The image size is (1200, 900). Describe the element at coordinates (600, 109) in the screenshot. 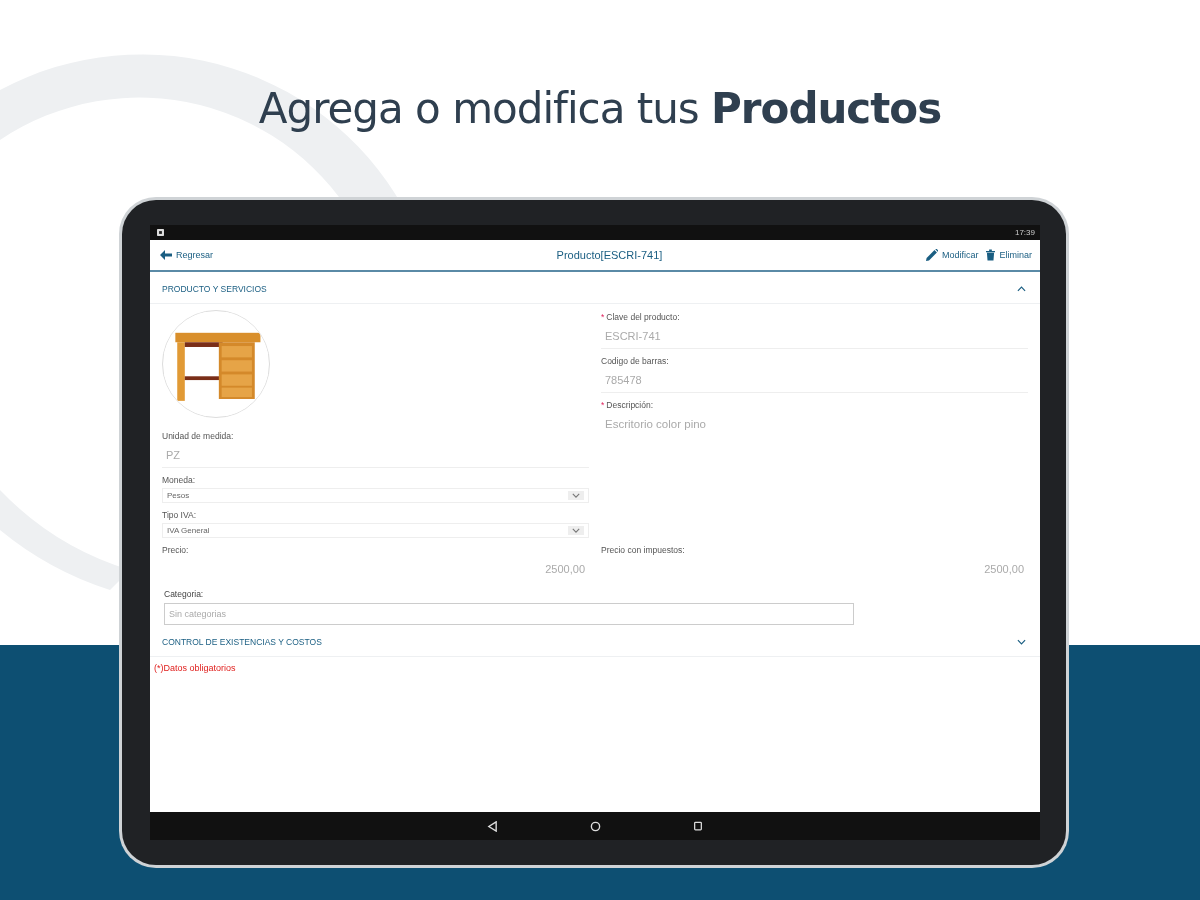

I see `headline: Agrega o modifica tus Productos` at that location.